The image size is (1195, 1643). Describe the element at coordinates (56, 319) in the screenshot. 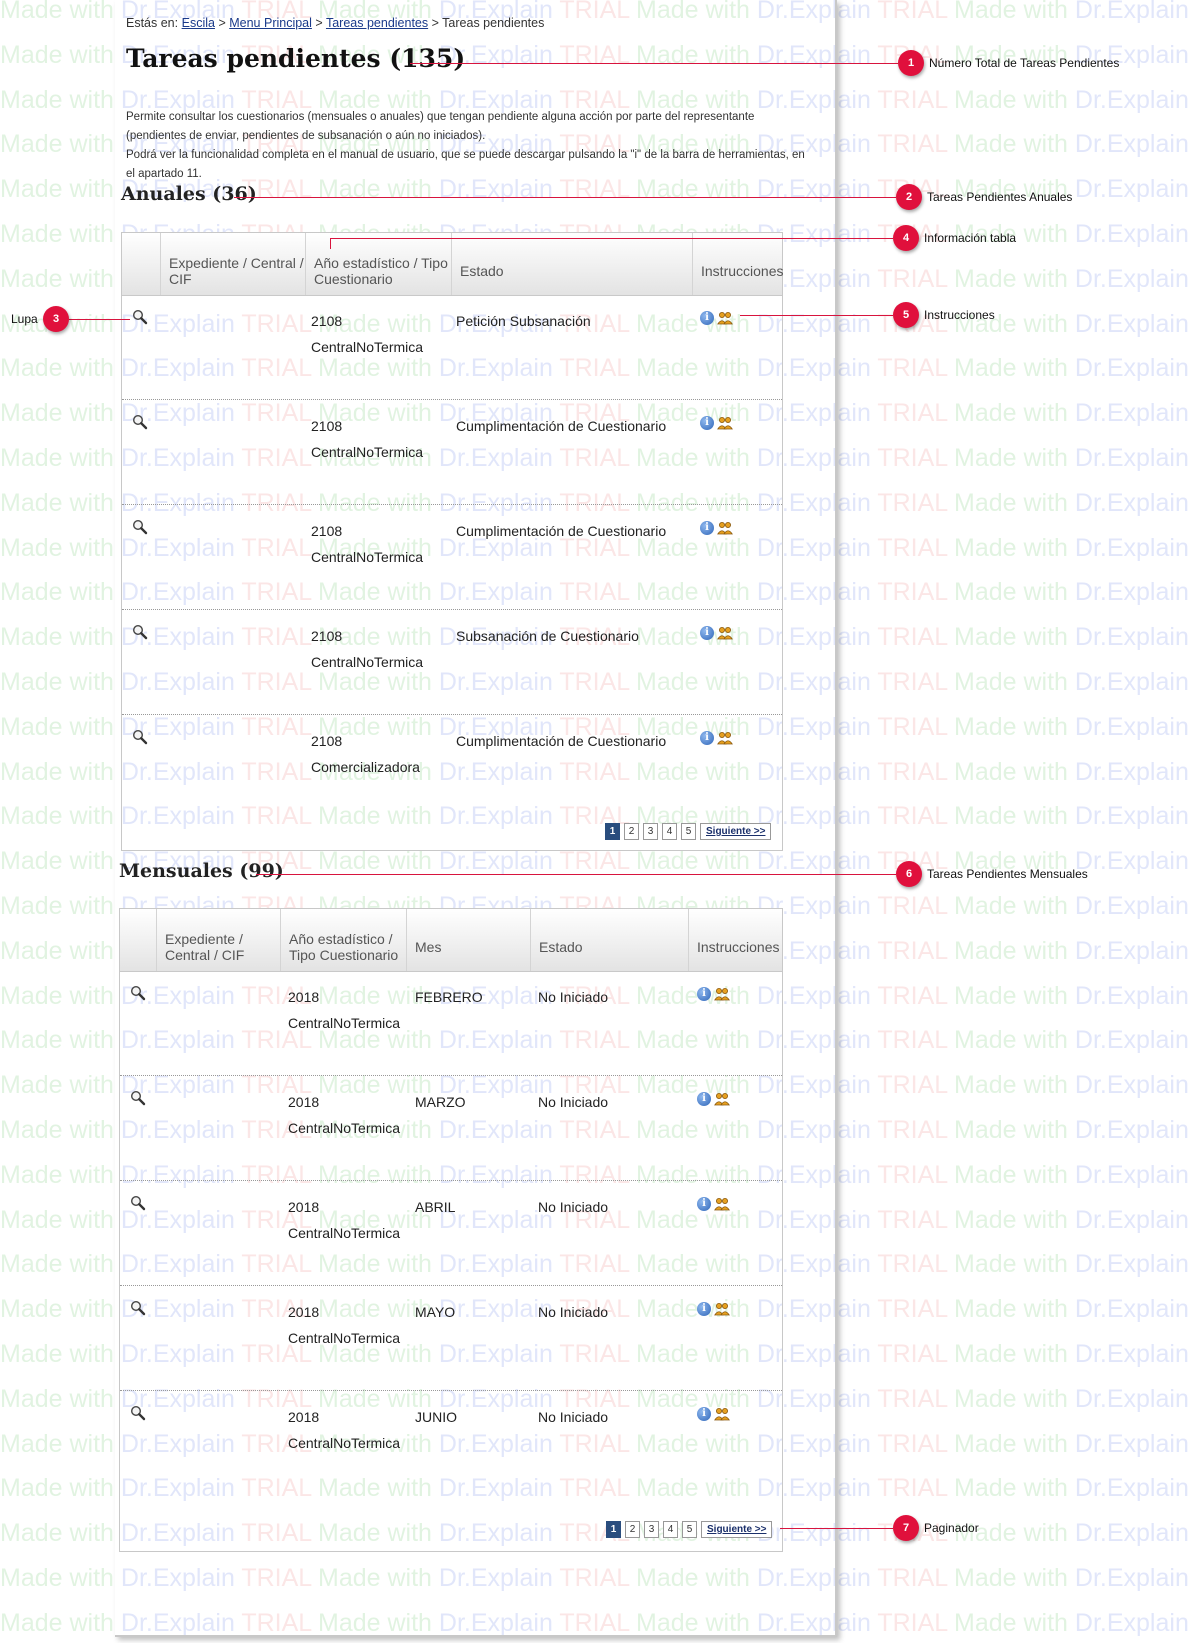

I see `callout-badge-3: 3` at that location.